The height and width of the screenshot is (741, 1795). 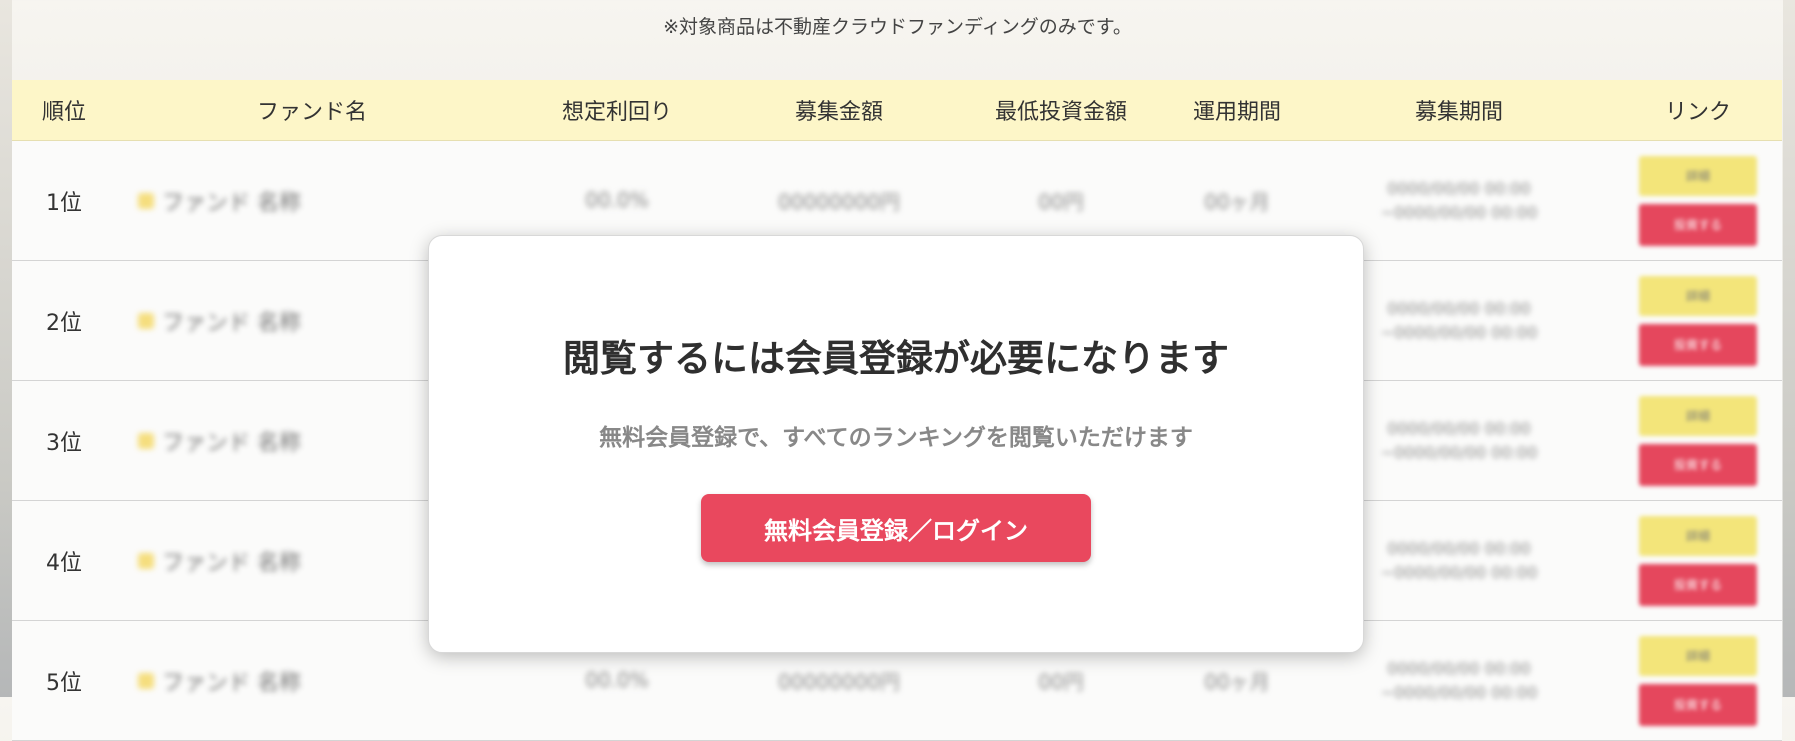 What do you see at coordinates (64, 683) in the screenshot?
I see `rank-cell: 5位` at bounding box center [64, 683].